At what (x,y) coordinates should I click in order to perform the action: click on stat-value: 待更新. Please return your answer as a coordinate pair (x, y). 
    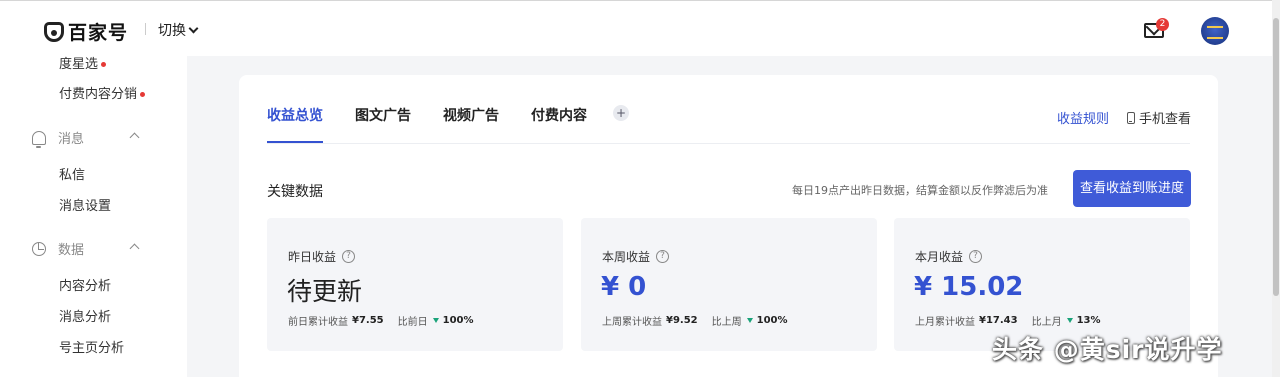
    Looking at the image, I should click on (325, 291).